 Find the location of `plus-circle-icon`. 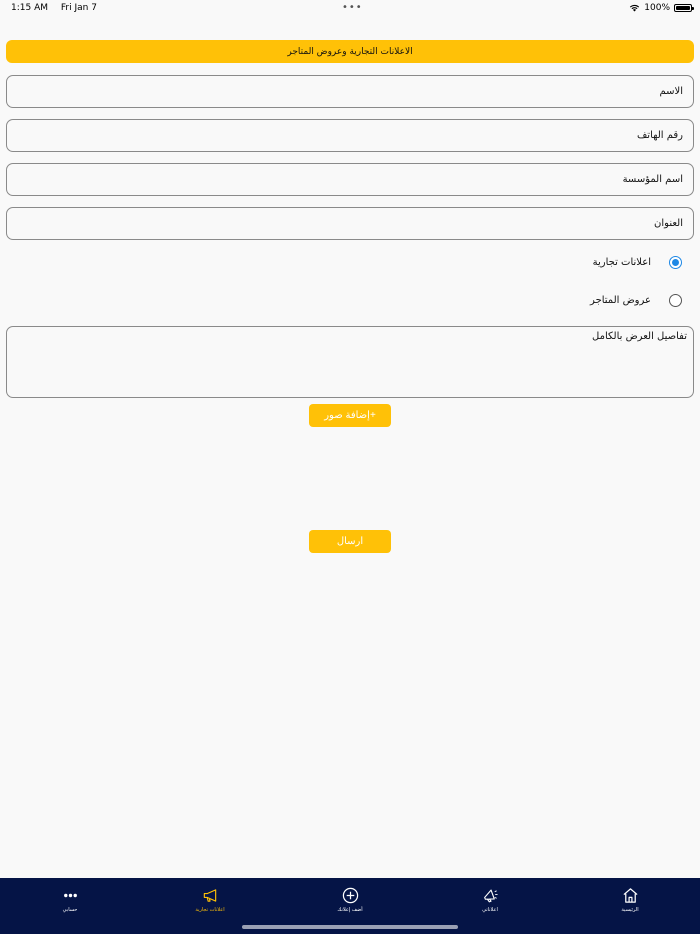

plus-circle-icon is located at coordinates (350, 895).